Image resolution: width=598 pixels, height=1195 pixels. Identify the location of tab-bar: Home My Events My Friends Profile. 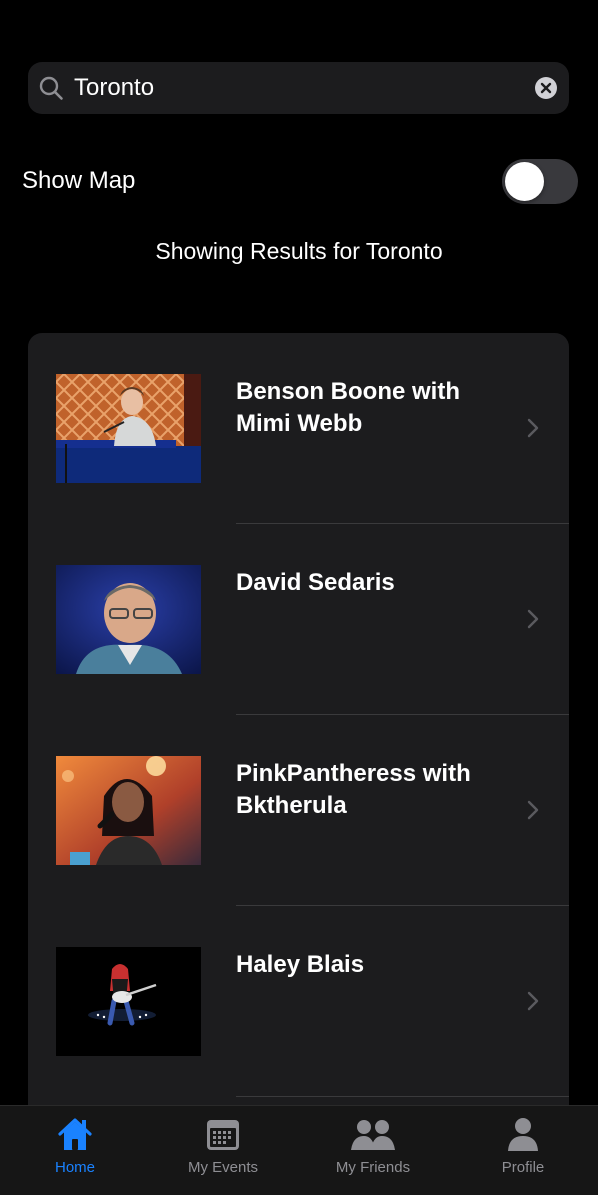
(299, 1150).